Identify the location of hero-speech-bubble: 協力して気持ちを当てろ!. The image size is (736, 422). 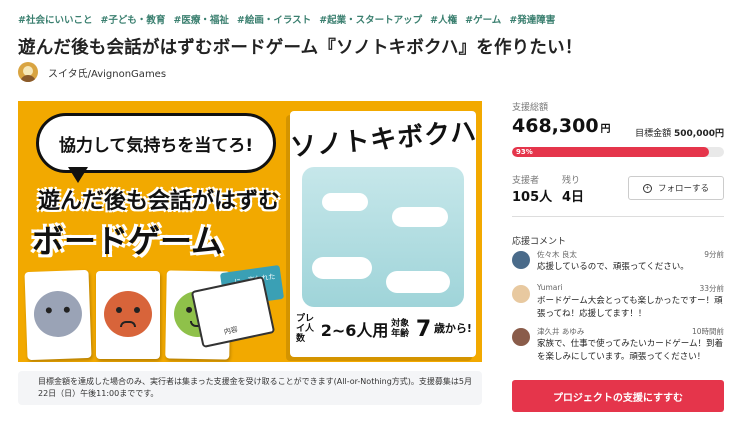
(156, 143).